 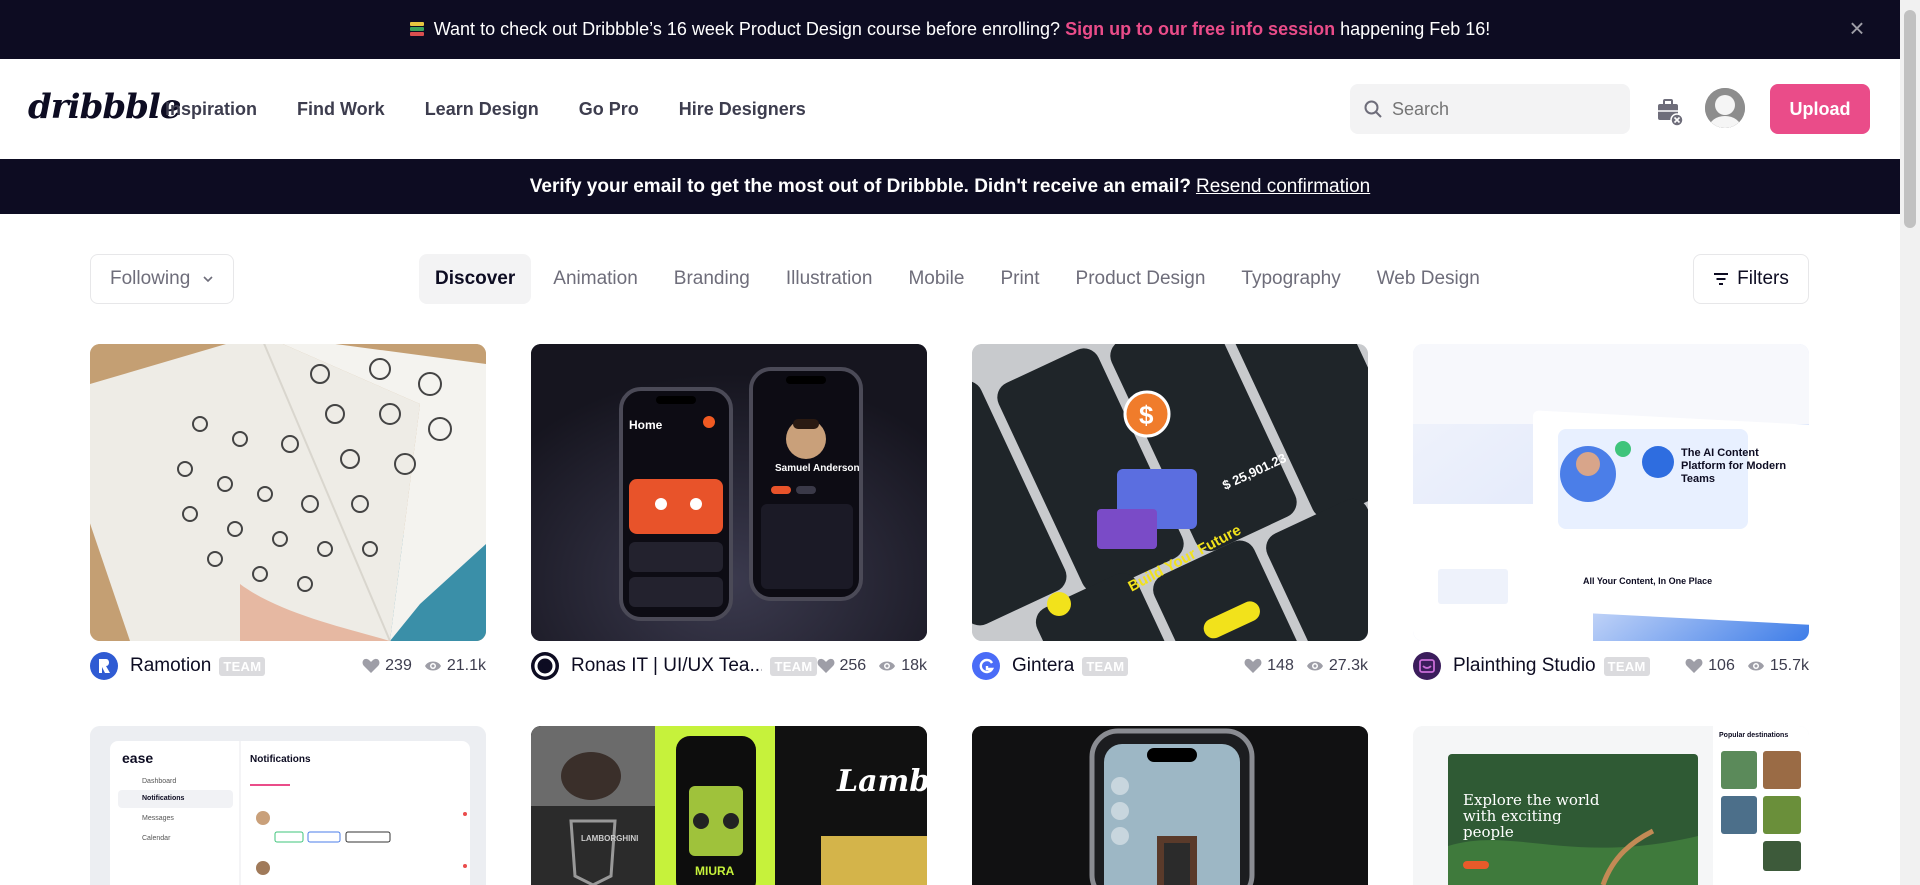 What do you see at coordinates (387, 666) in the screenshot?
I see `likes: 239` at bounding box center [387, 666].